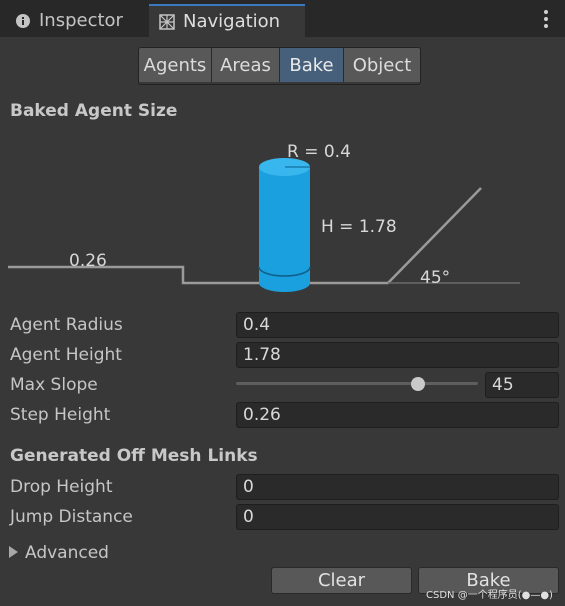 This screenshot has width=565, height=606. I want to click on watermark-text: CSDN @一个程序员(●—●), so click(489, 595).